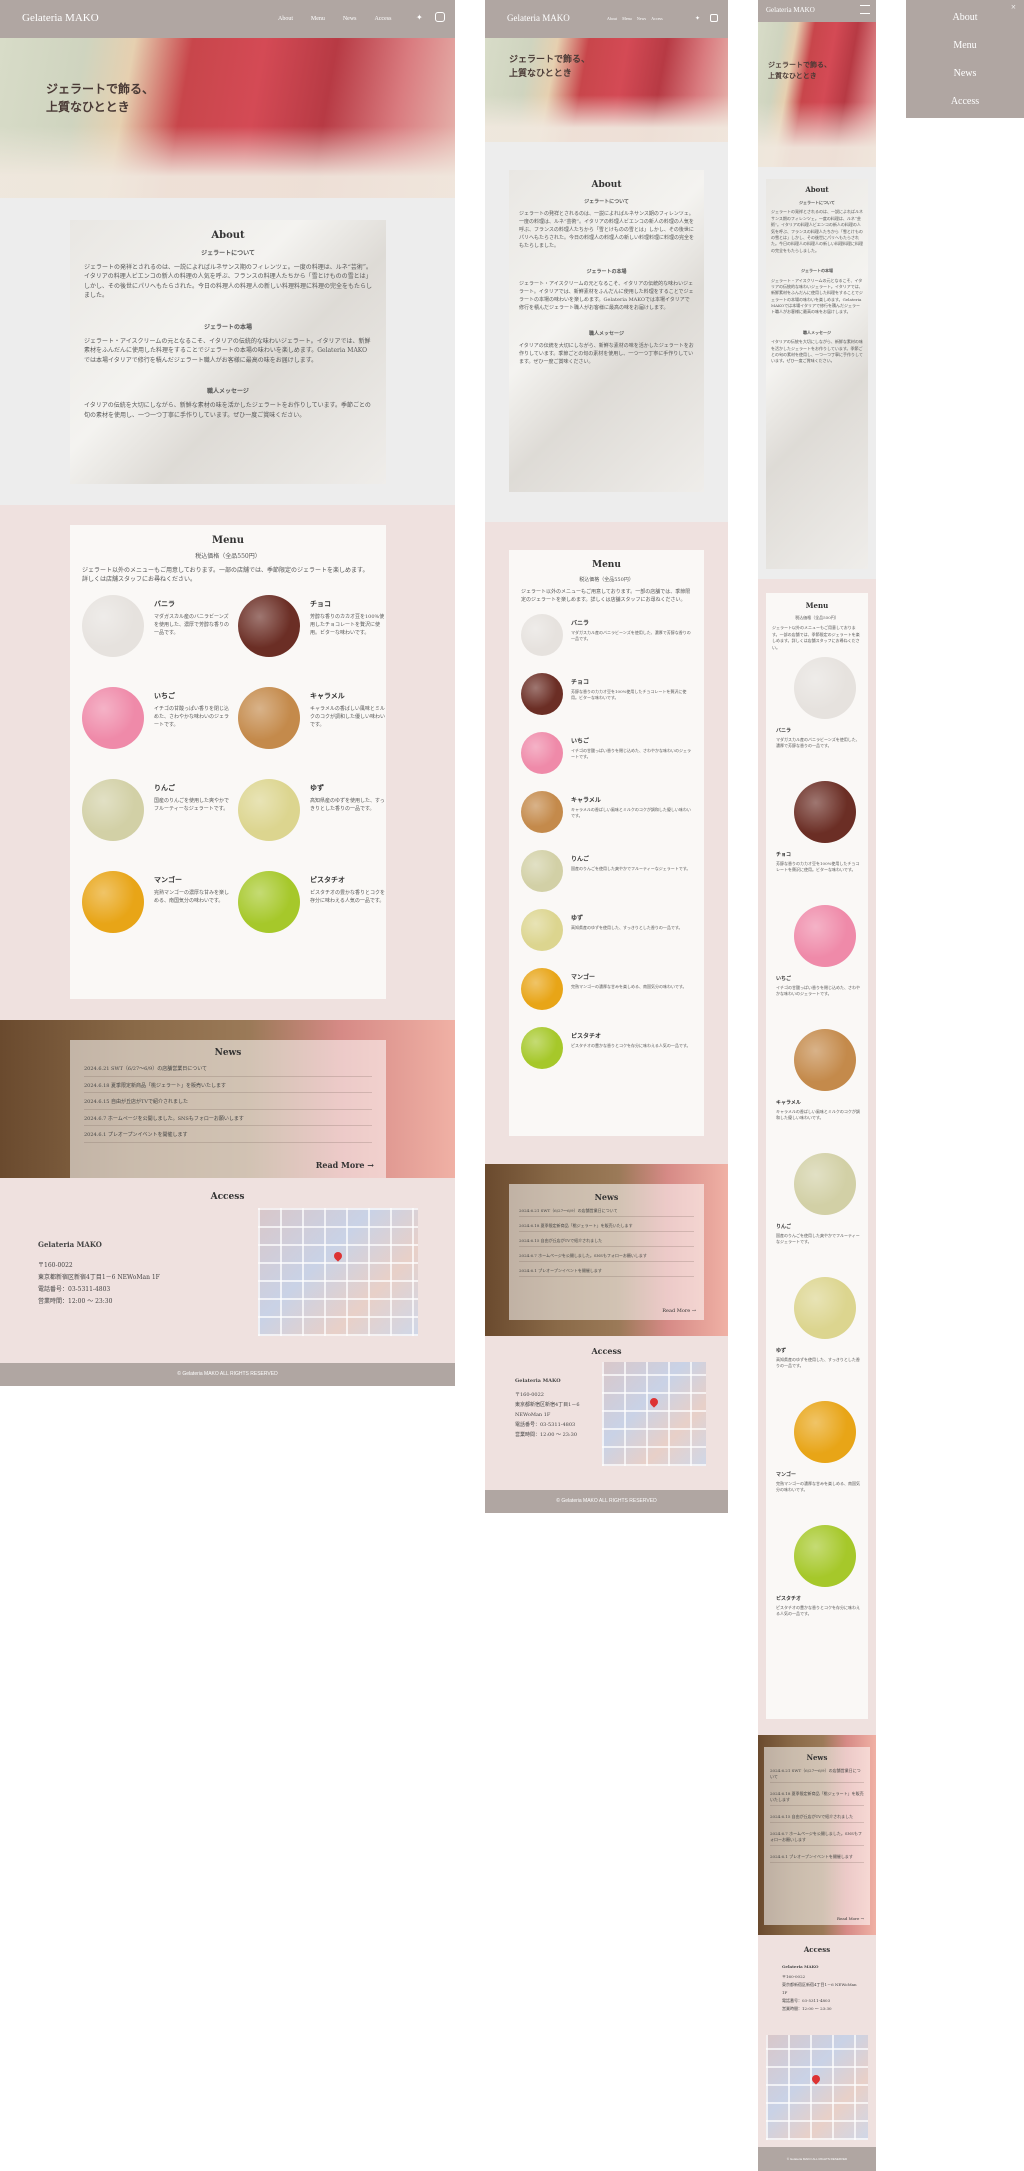  Describe the element at coordinates (656, 18) in the screenshot. I see `tablet-nav-access: Access` at that location.